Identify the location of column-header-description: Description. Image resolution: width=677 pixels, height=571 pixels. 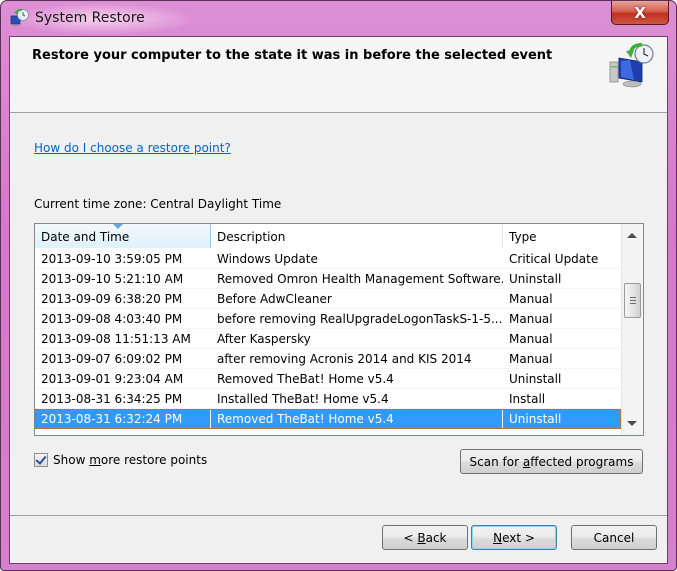
(357, 236).